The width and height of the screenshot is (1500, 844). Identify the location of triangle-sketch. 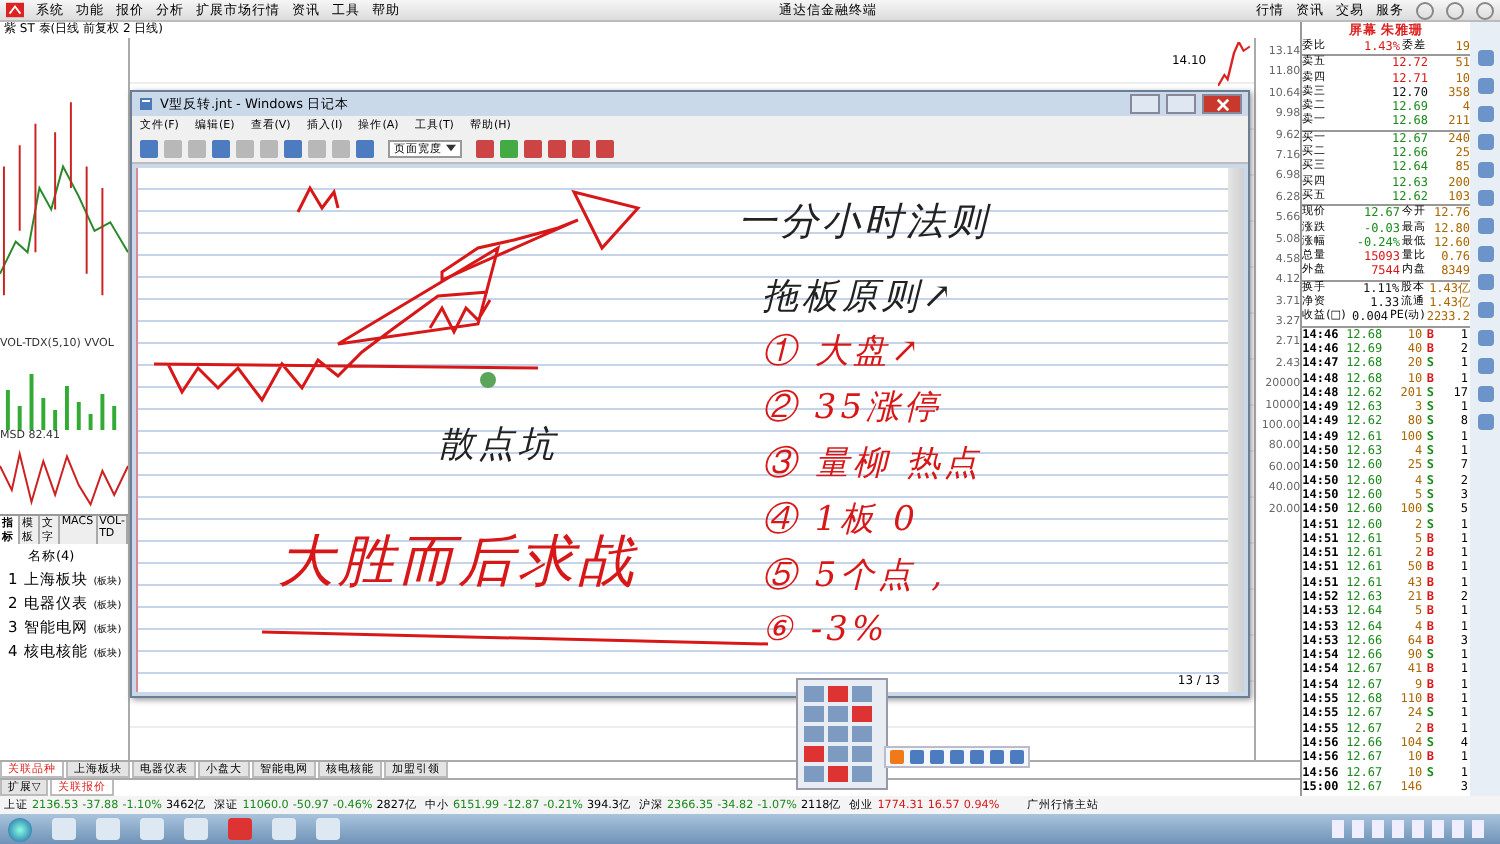
(606, 220).